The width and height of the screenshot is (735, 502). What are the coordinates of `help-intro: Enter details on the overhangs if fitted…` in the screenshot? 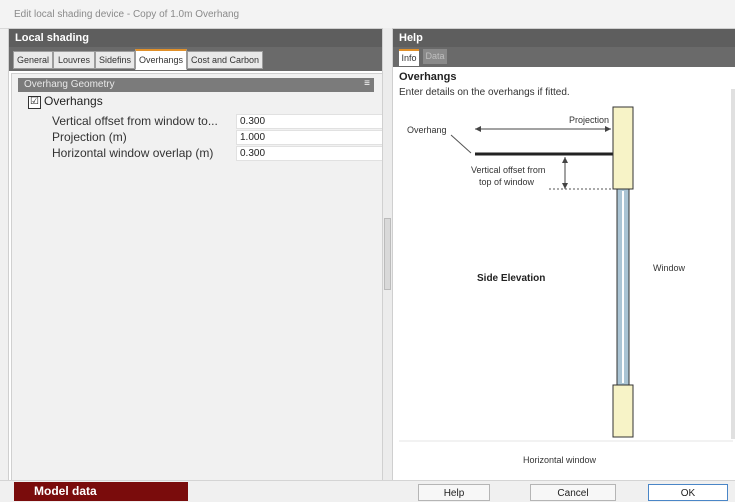 It's located at (484, 92).